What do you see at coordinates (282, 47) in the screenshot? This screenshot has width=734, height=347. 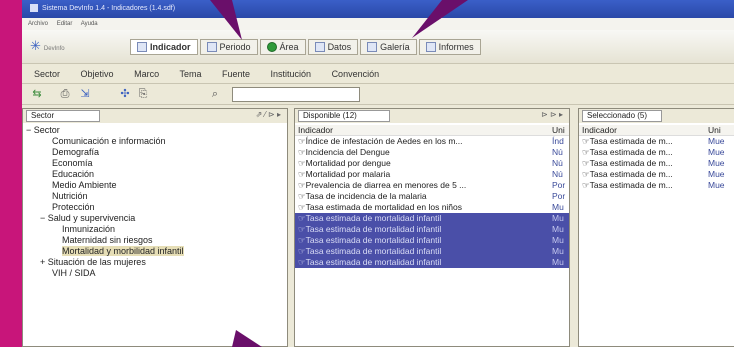 I see `tab-area: Área` at bounding box center [282, 47].